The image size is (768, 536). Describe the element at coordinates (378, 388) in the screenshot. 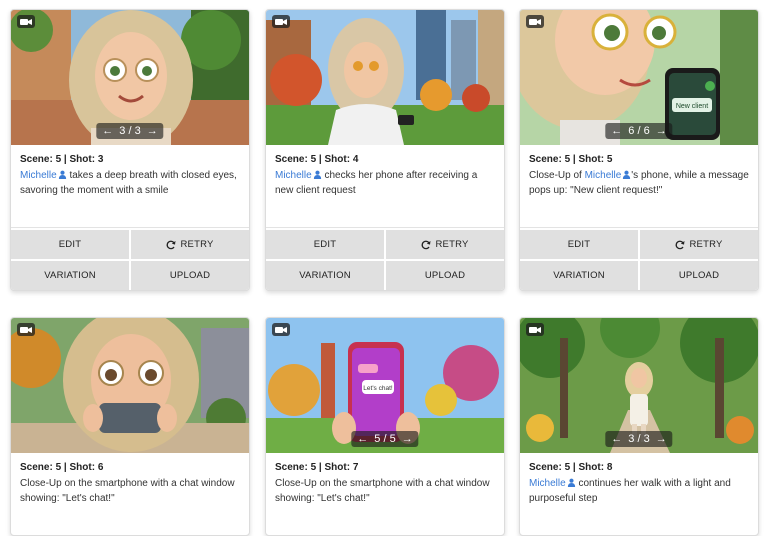

I see `phone-message: Let's chat!` at that location.